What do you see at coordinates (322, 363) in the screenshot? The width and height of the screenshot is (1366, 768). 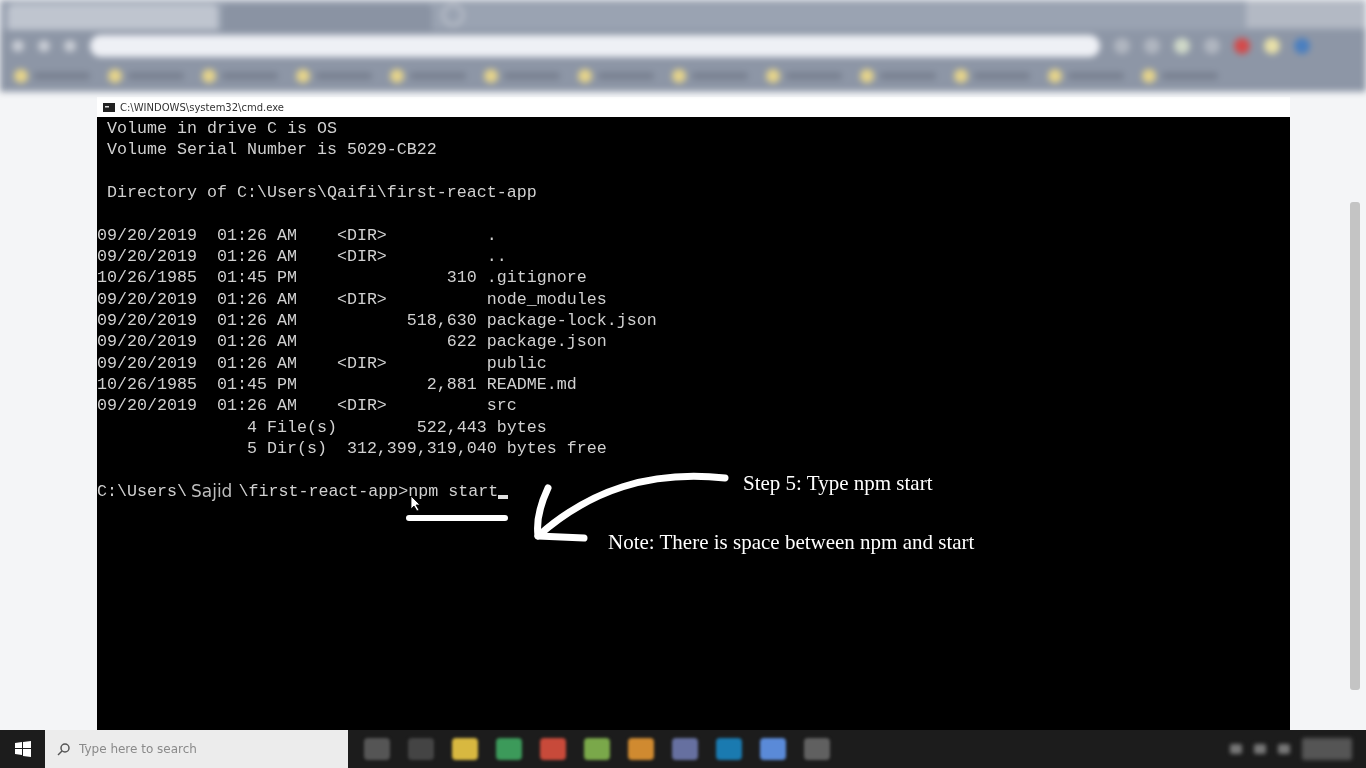 I see `terminal-line: 09/20/2019 01:26 AM <DIR> public` at bounding box center [322, 363].